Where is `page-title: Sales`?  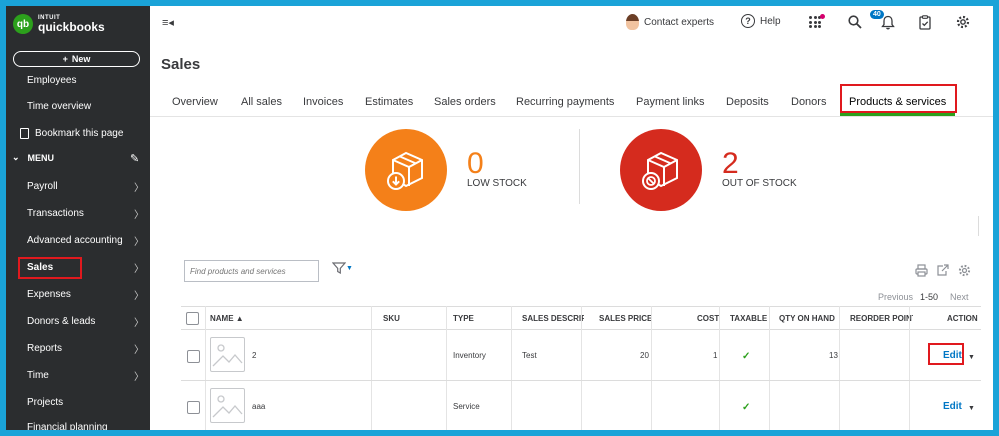 page-title: Sales is located at coordinates (181, 64).